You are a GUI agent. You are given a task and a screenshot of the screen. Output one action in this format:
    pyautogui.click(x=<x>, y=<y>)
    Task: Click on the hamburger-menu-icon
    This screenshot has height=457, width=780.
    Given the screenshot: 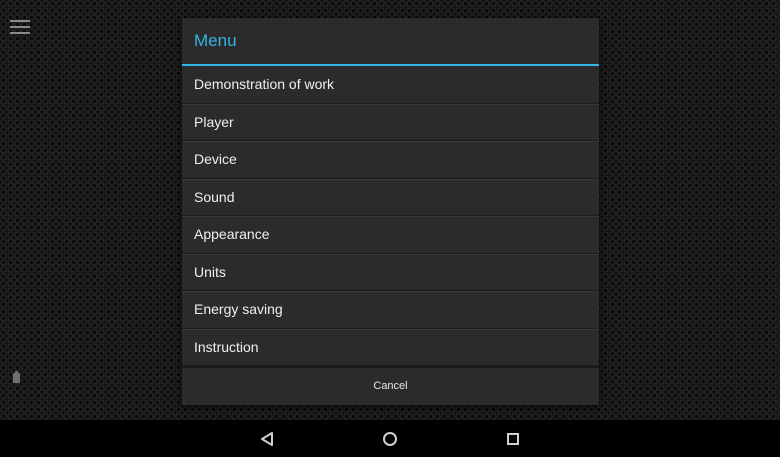 What is the action you would take?
    pyautogui.click(x=20, y=27)
    